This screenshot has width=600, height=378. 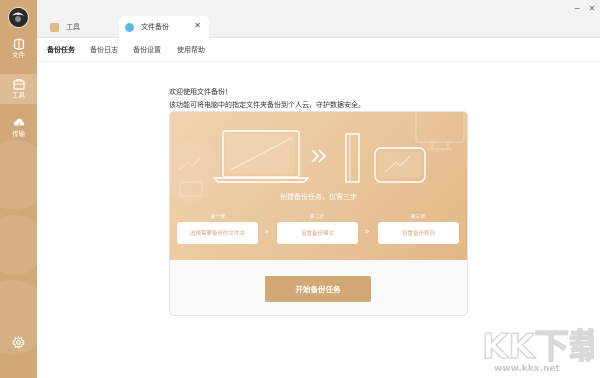 I want to click on step-2-backup-mode-button: 设置备份模式, so click(x=317, y=233).